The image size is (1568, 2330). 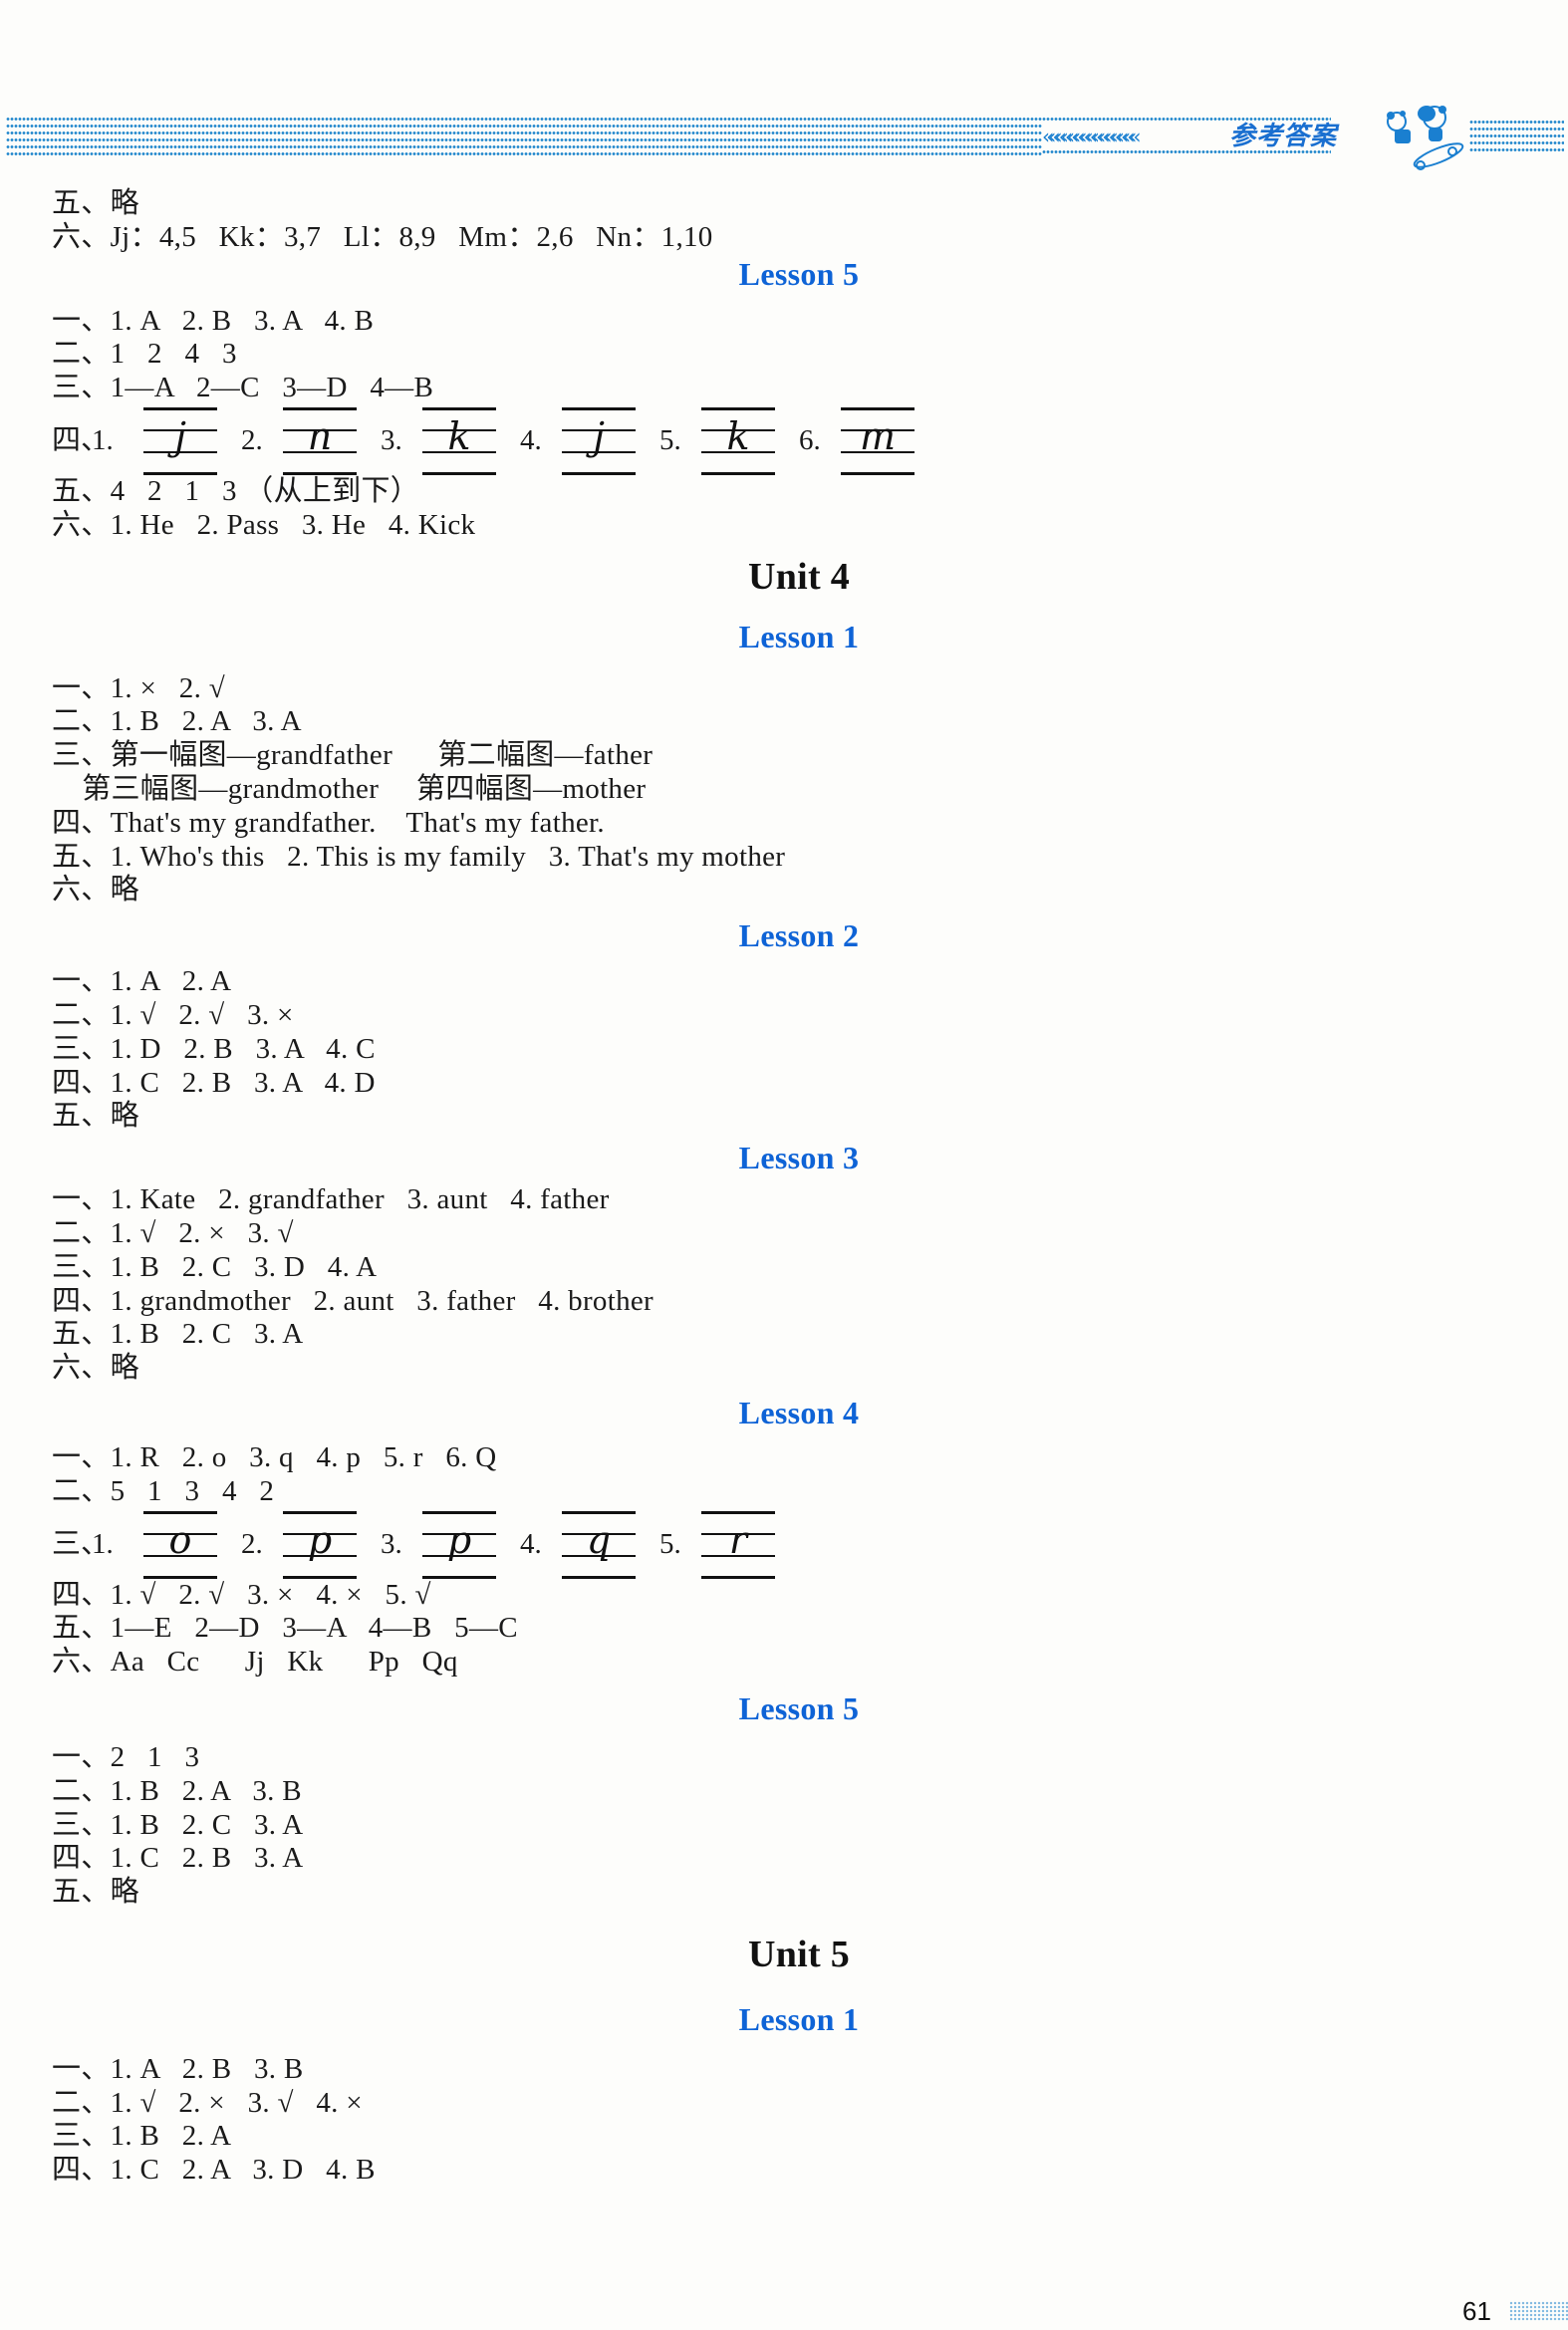 I want to click on lesson-title: Lesson 4, so click(x=799, y=1412).